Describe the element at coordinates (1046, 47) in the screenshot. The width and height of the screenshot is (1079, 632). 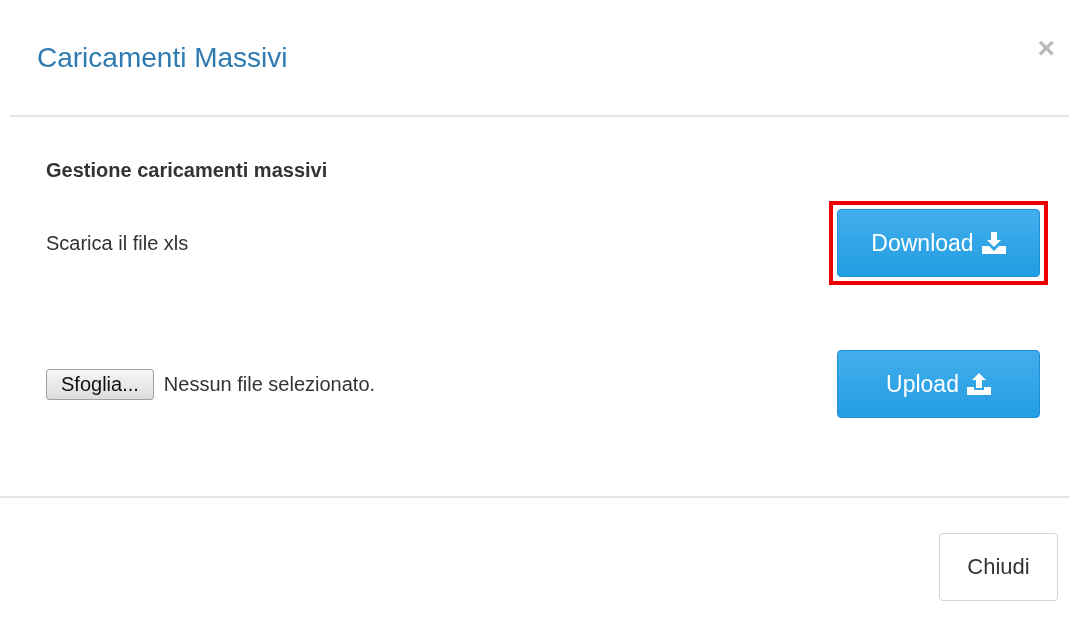
I see `close-button: ×` at that location.